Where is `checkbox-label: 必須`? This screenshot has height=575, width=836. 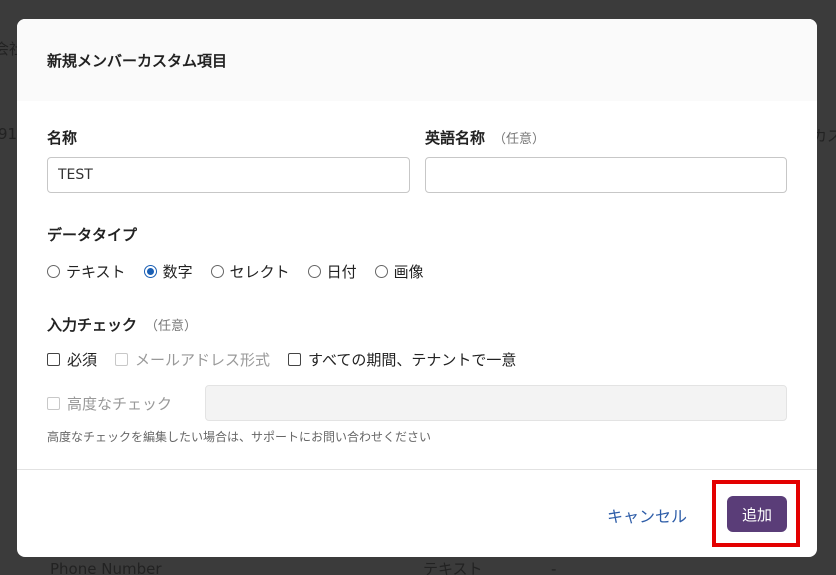 checkbox-label: 必須 is located at coordinates (82, 360).